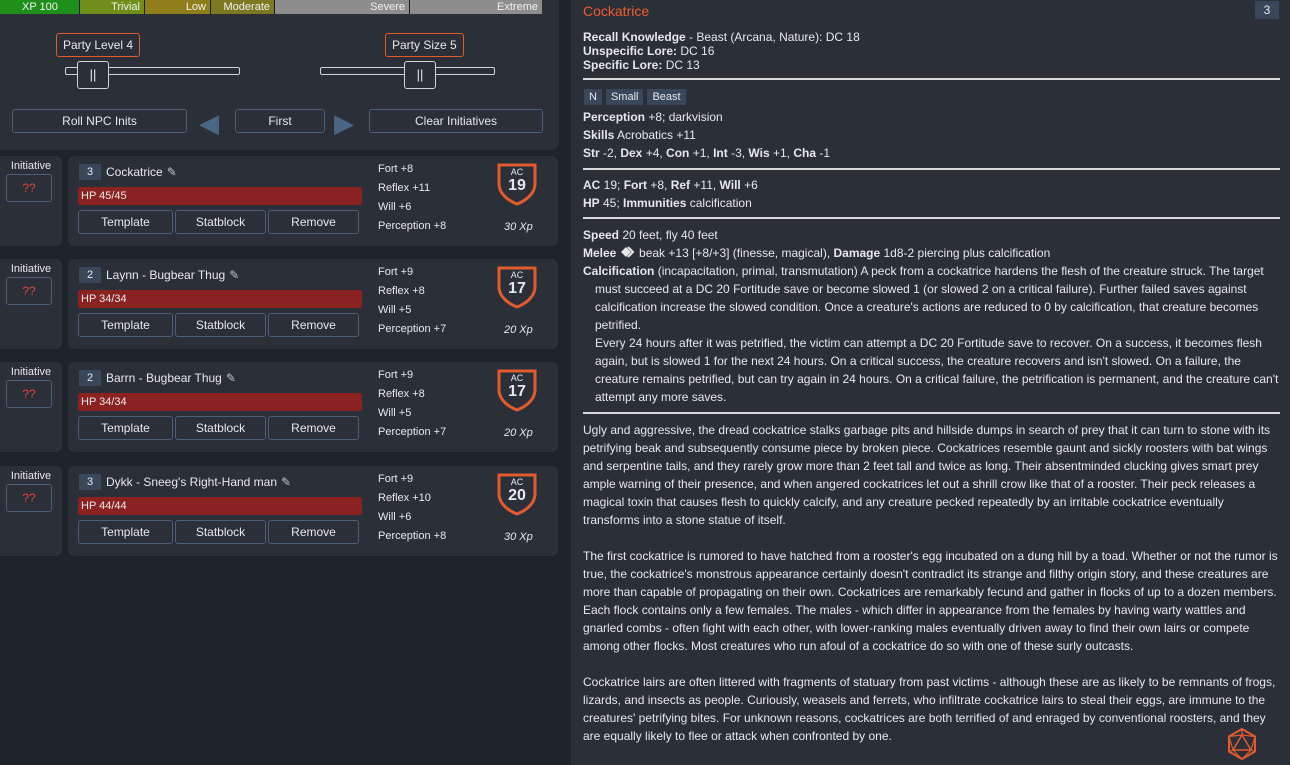 This screenshot has height=765, width=1290. I want to click on roll-npc-inits-button: Roll NPC Inits, so click(99, 121).